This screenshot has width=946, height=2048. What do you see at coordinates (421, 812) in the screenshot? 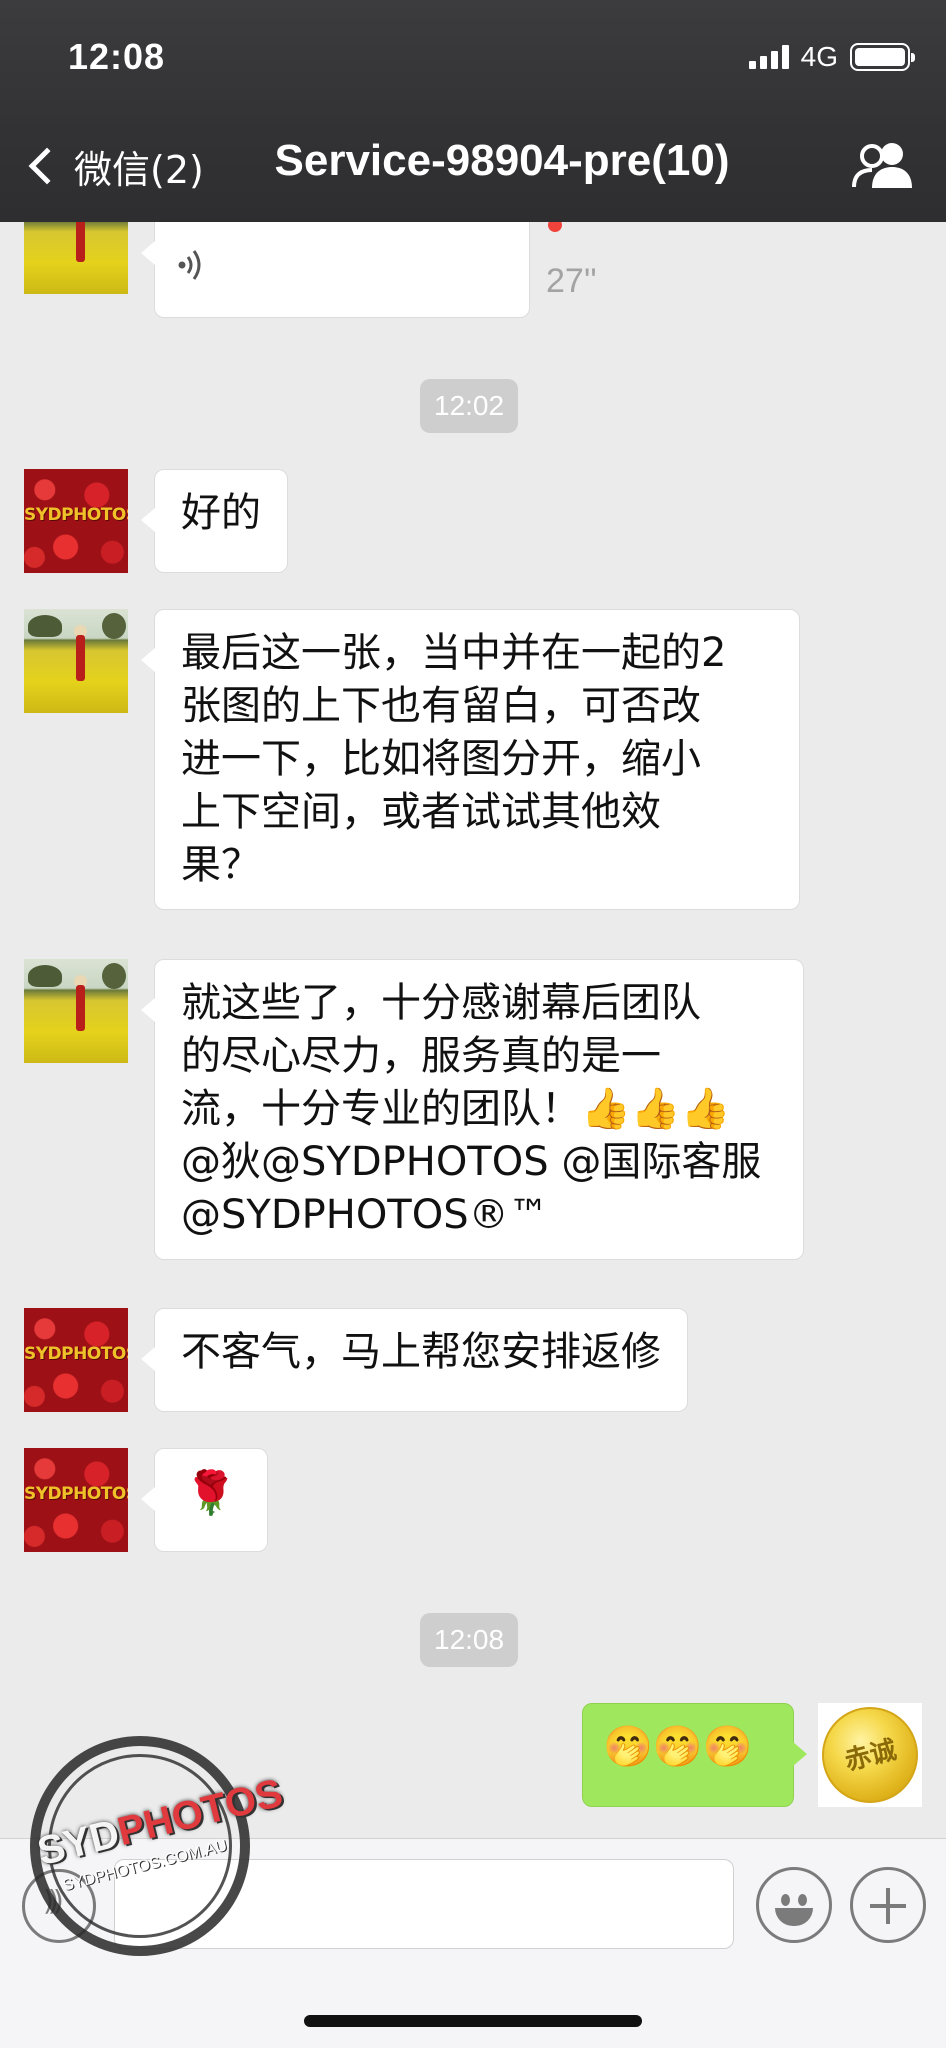
I see `message-line: 上下空间，或者试试其他效` at bounding box center [421, 812].